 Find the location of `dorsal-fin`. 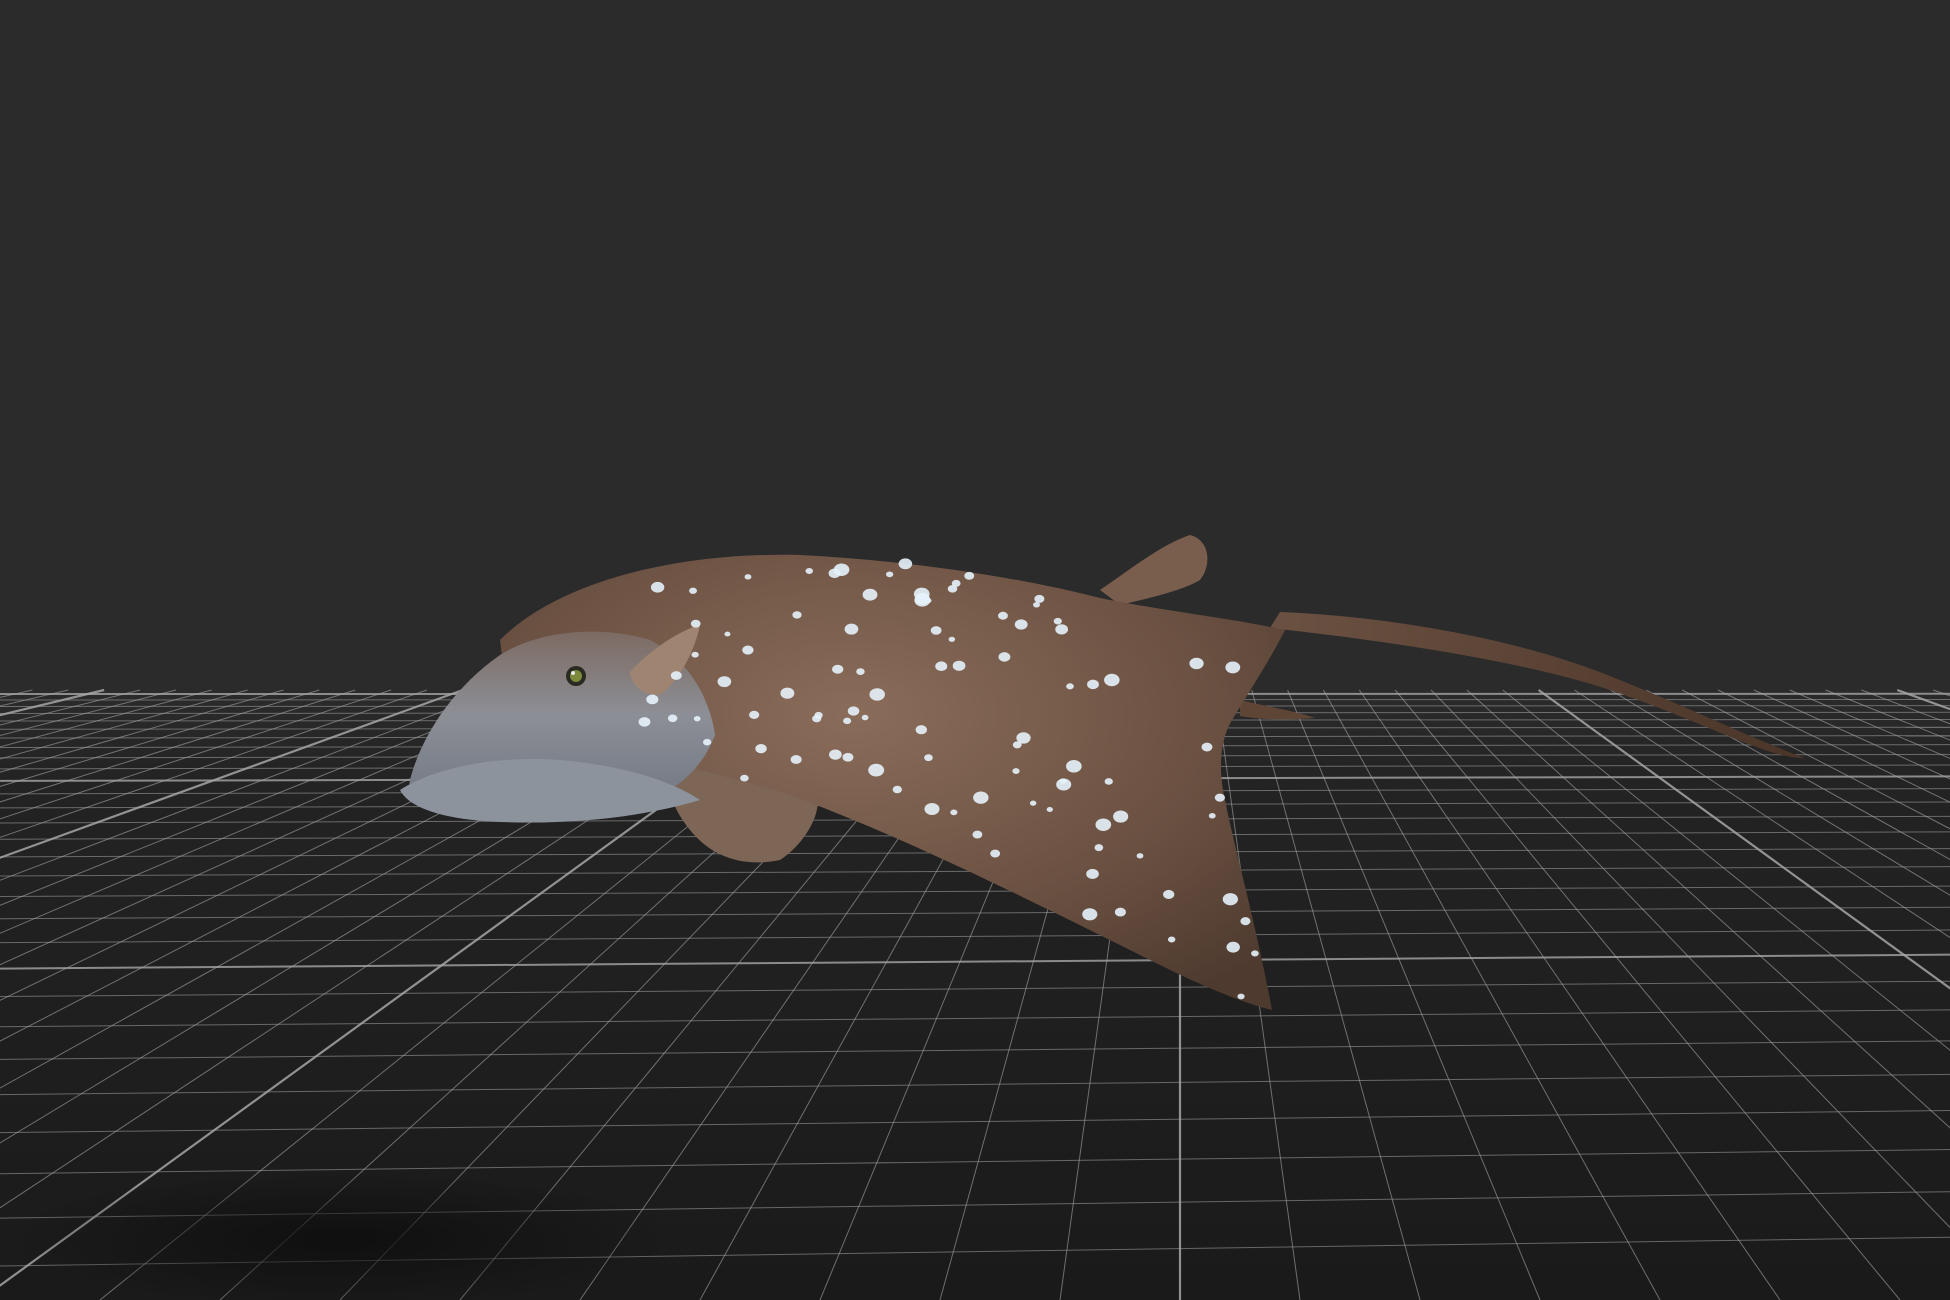

dorsal-fin is located at coordinates (1154, 570).